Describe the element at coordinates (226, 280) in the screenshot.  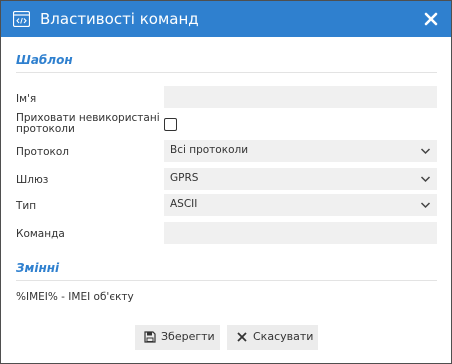
I see `variables-section-divider` at that location.